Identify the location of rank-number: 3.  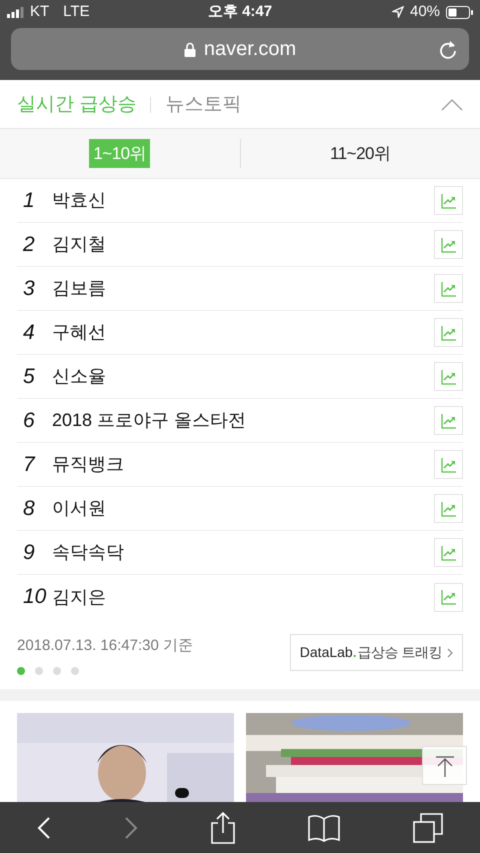
(29, 289).